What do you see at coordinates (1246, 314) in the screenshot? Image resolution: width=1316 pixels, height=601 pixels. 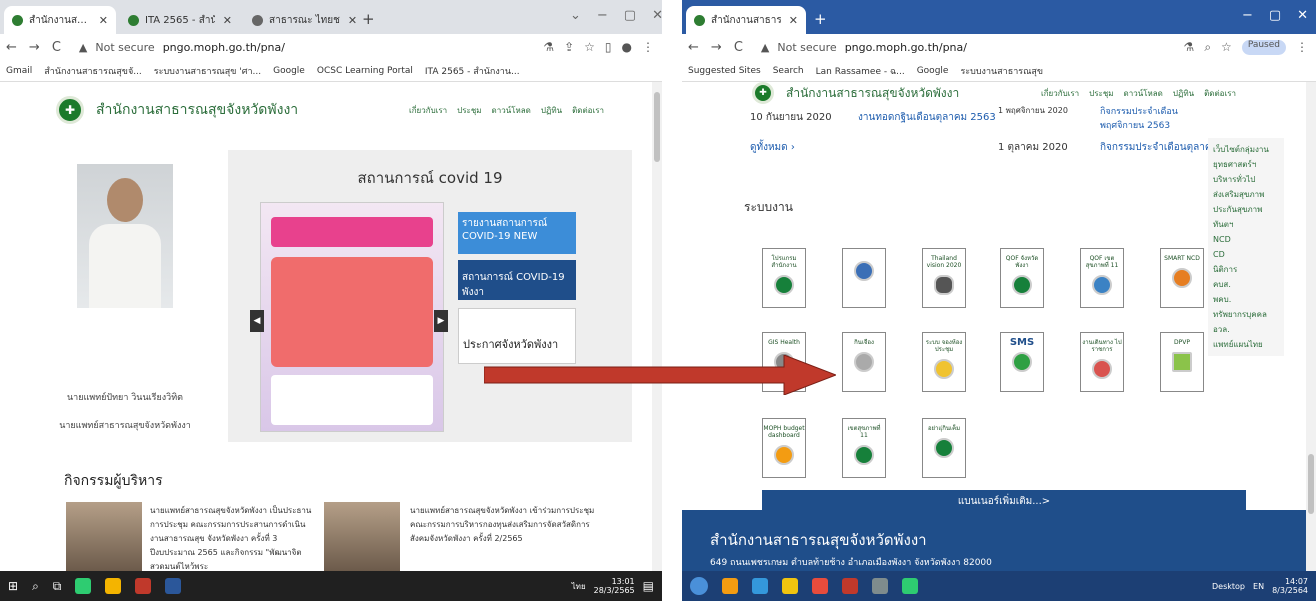 I see `dept-menu-item: ทรัพยากรบุคคล` at bounding box center [1246, 314].